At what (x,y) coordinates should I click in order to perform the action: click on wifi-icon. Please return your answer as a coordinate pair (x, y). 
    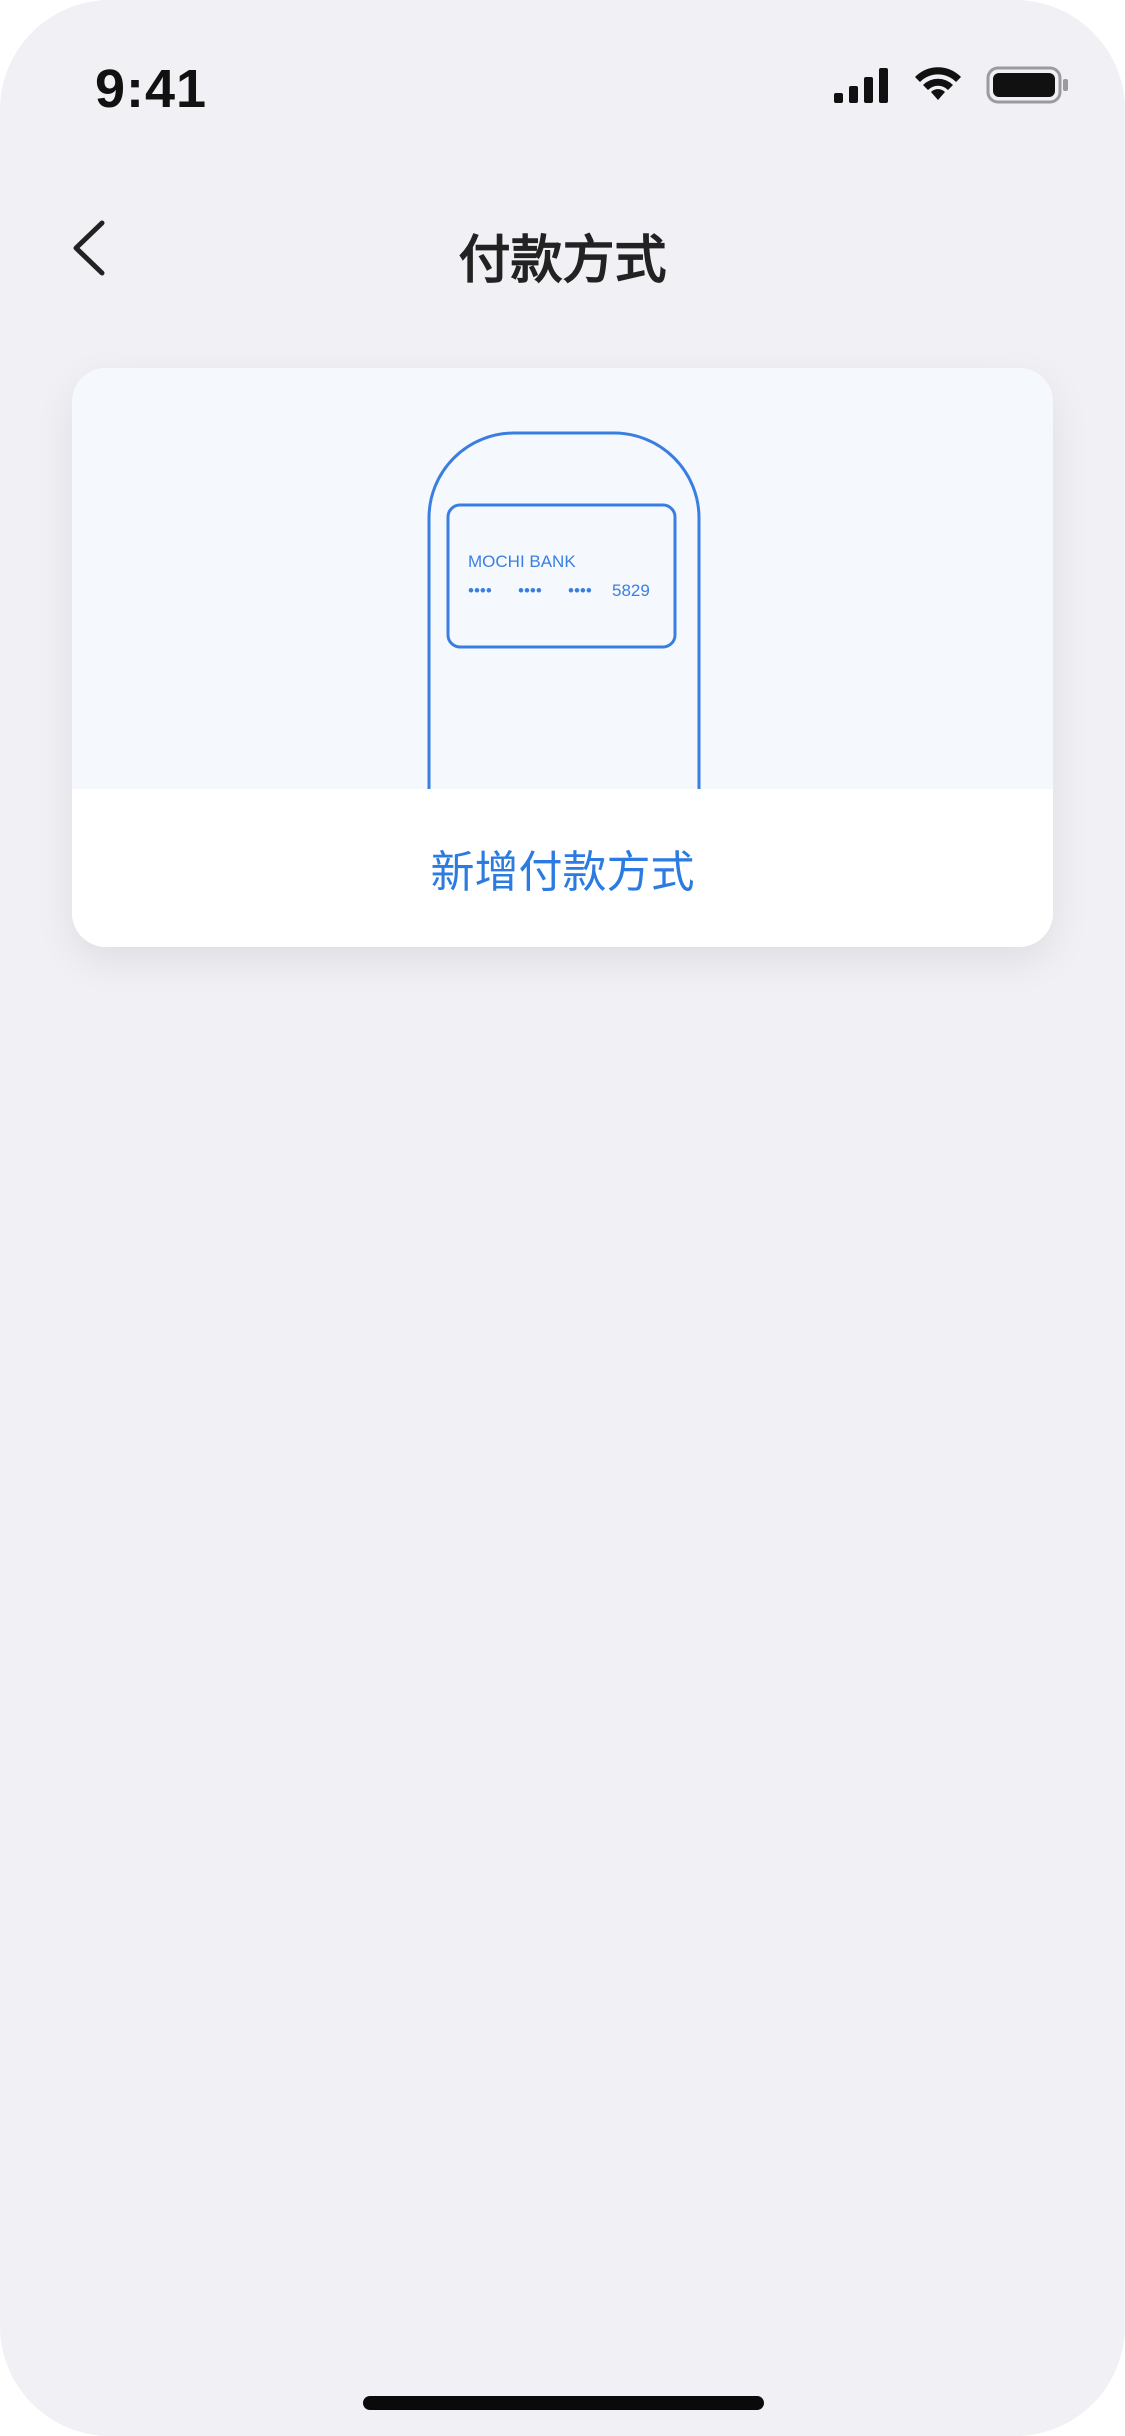
    Looking at the image, I should click on (938, 87).